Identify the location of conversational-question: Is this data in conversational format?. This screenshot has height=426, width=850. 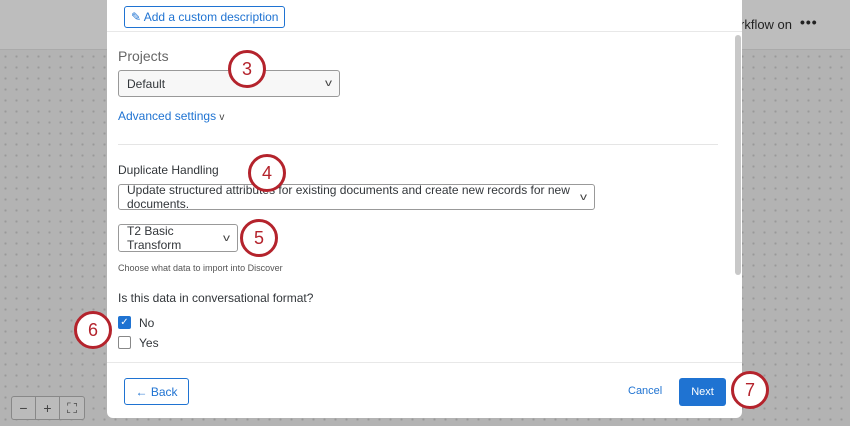
(216, 298).